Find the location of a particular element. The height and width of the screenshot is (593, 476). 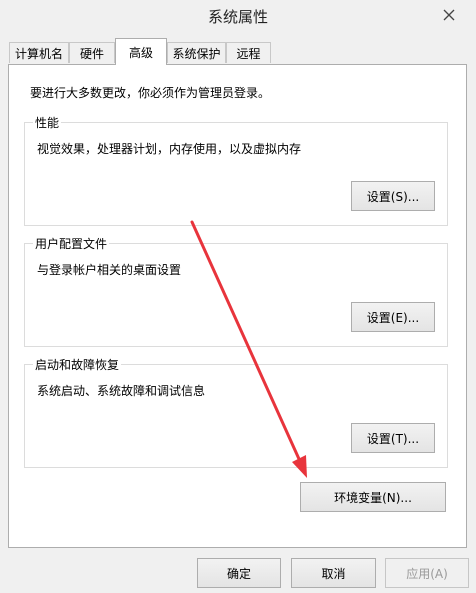

tab-remote: 远程 is located at coordinates (248, 52).